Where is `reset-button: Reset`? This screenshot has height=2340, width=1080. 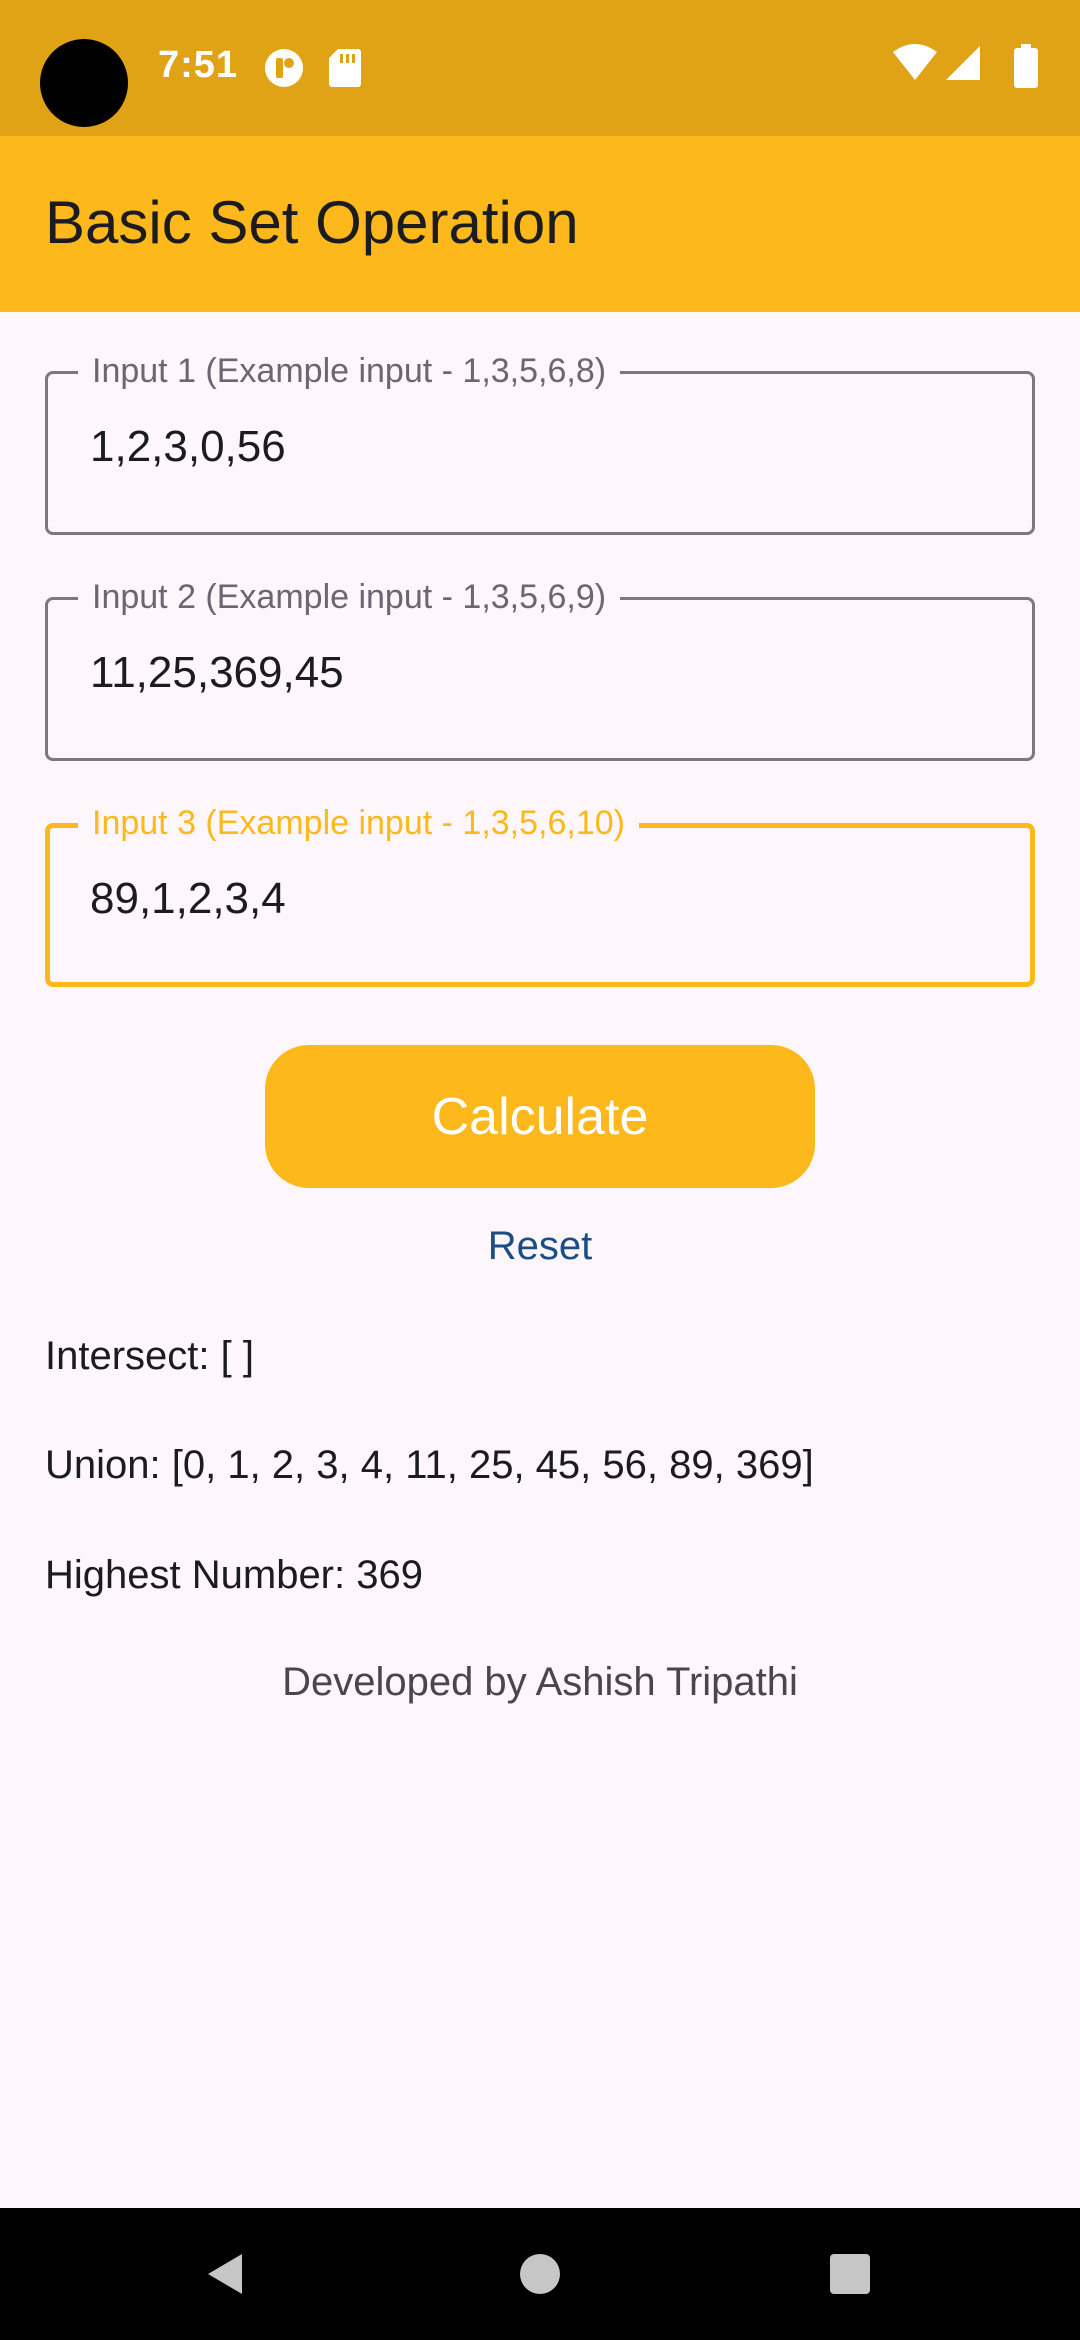 reset-button: Reset is located at coordinates (540, 1246).